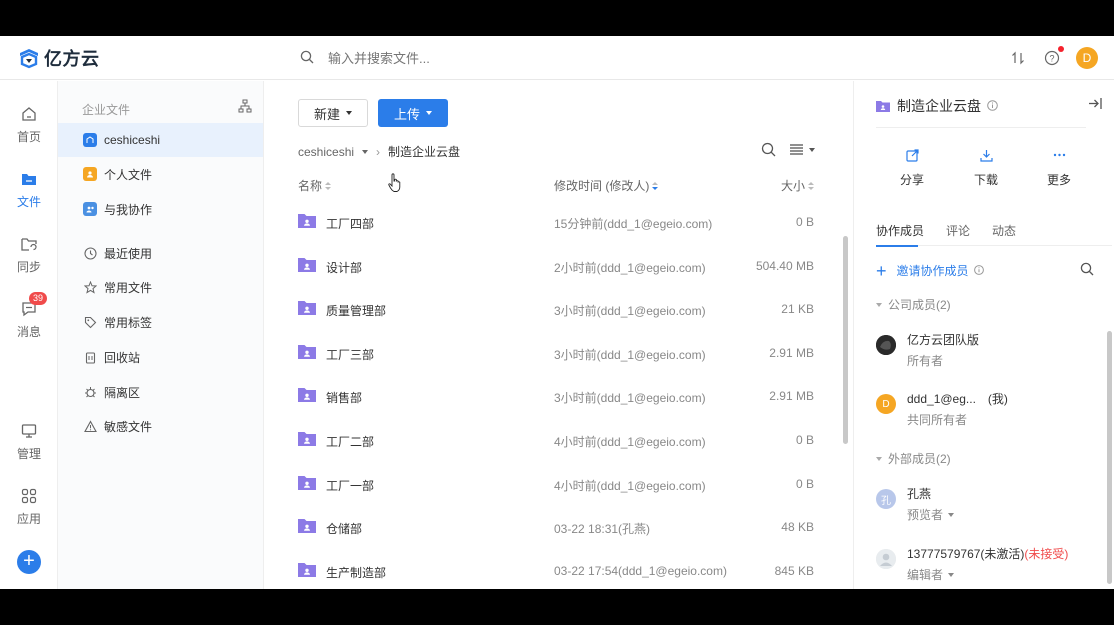  Describe the element at coordinates (556, 528) in the screenshot. I see `table-row: 仓储部 03-22 18:31(孔燕) 48 KB` at that location.